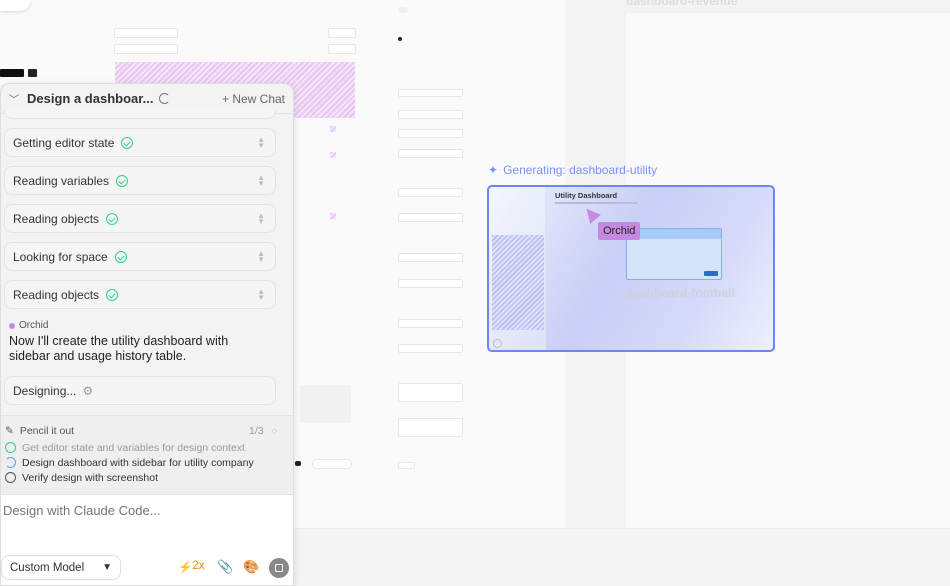 This screenshot has height=586, width=950. What do you see at coordinates (681, 4) in the screenshot?
I see `frame-label-revenue: dashboard-revenue` at bounding box center [681, 4].